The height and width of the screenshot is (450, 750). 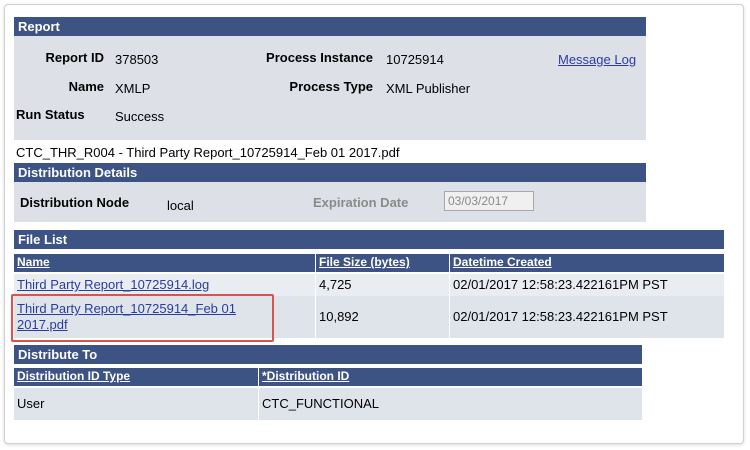 I want to click on name-value: XMLP, so click(x=133, y=88).